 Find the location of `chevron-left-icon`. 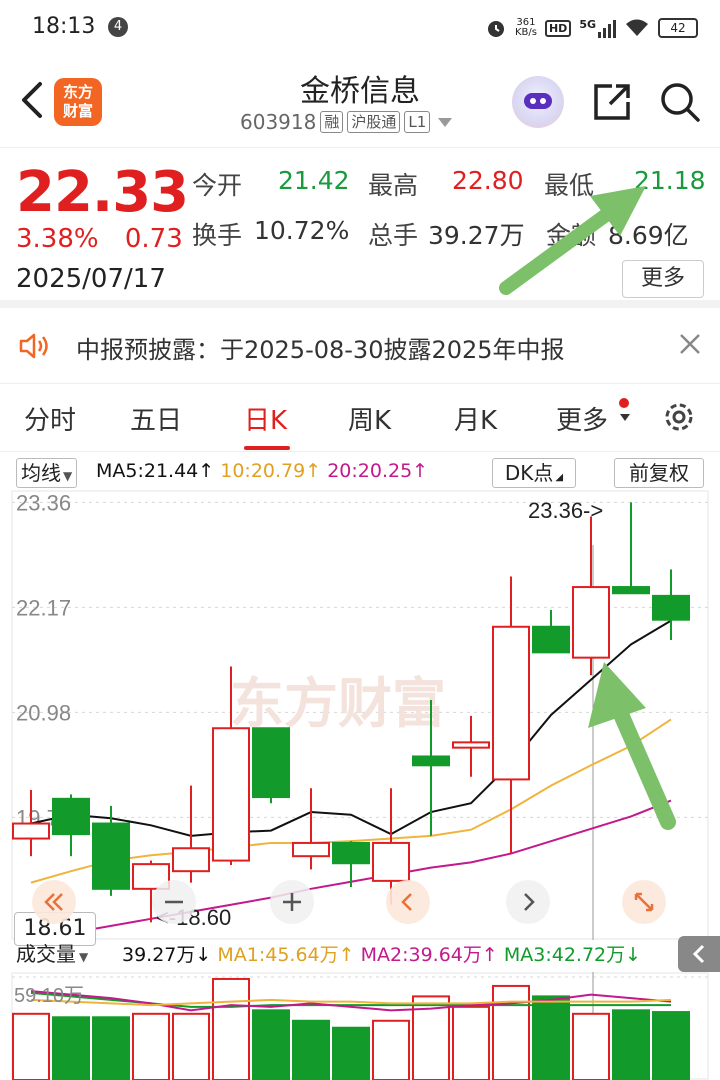

chevron-left-icon is located at coordinates (698, 954).